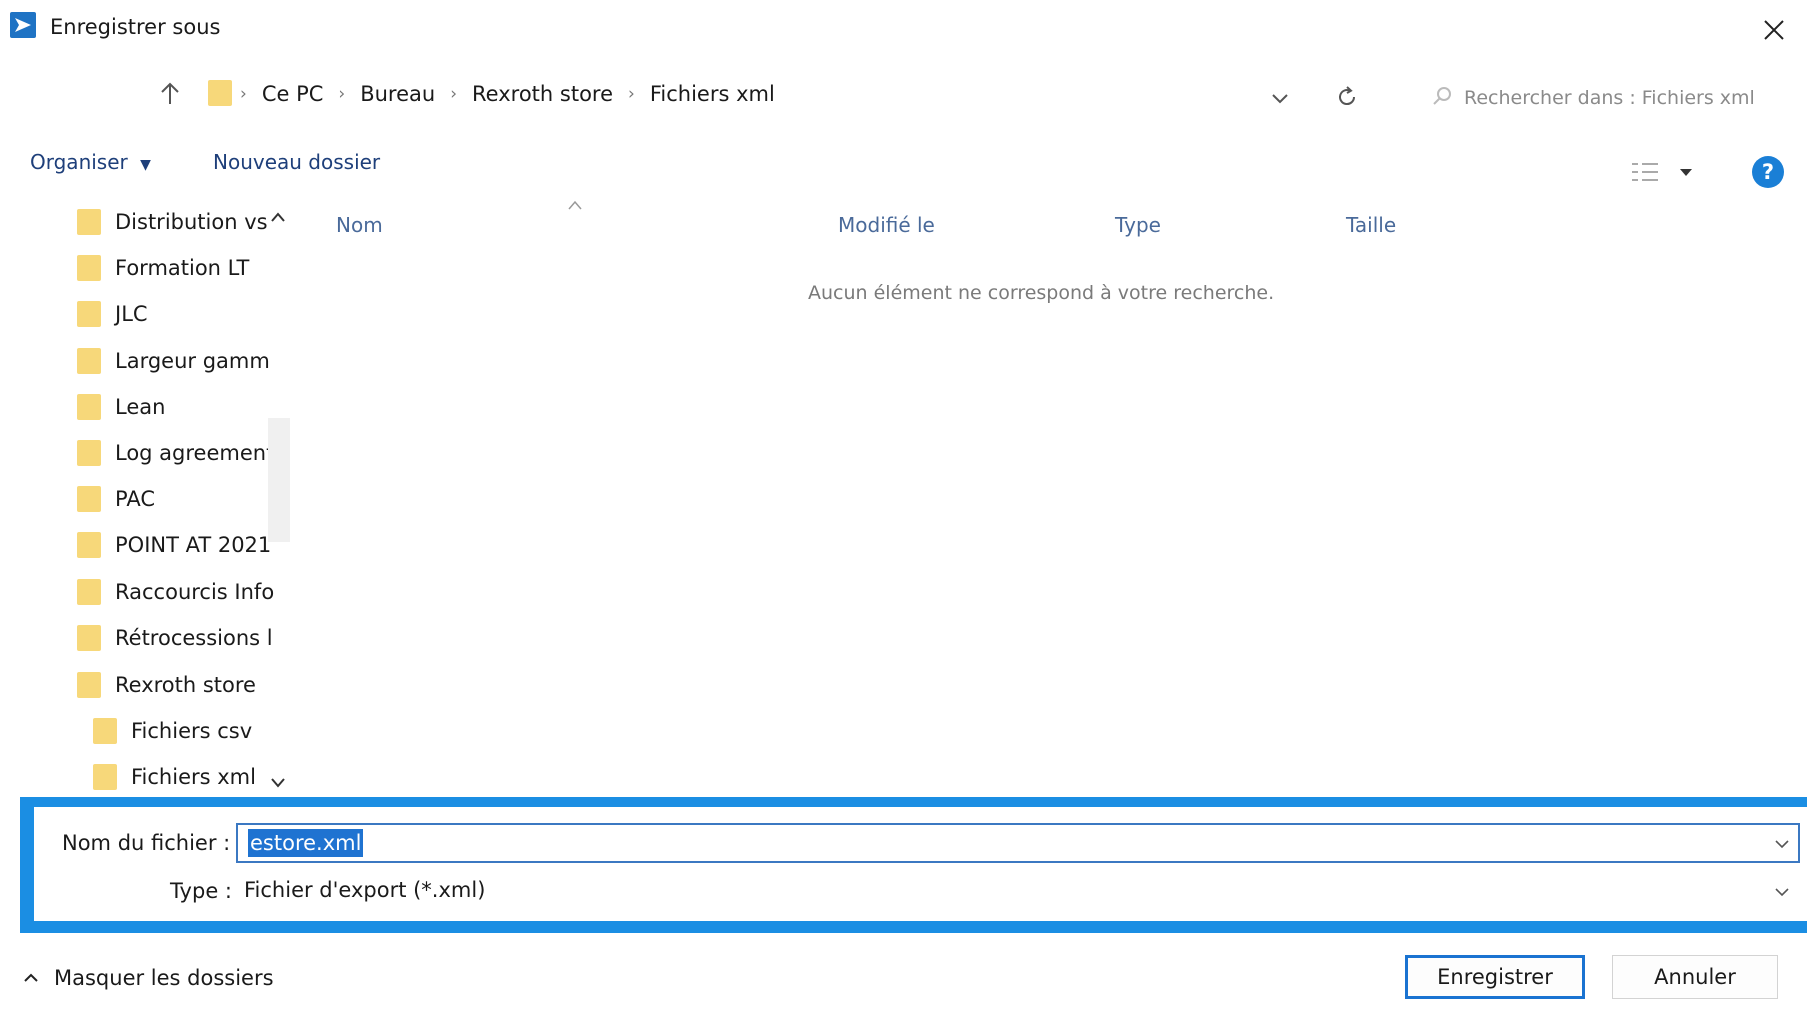  I want to click on window-title: Enregistrer sous, so click(135, 27).